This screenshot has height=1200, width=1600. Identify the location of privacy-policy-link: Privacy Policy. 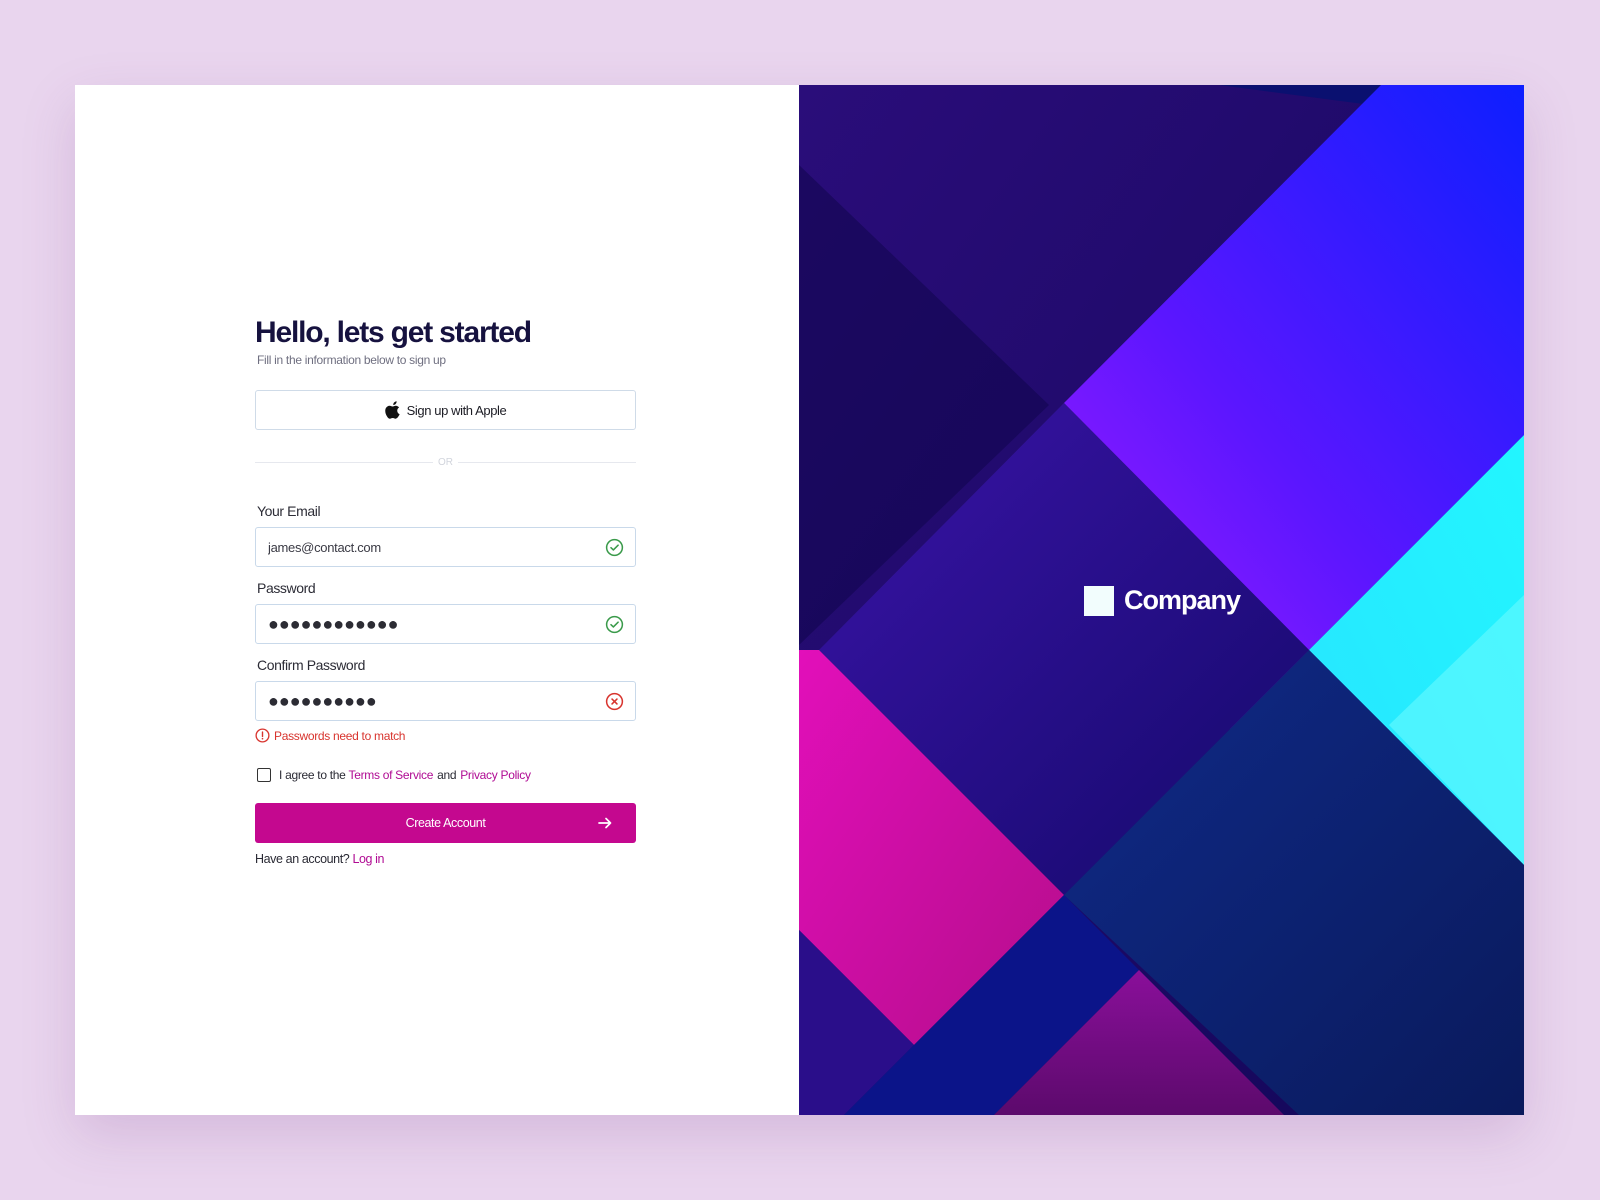
(495, 775).